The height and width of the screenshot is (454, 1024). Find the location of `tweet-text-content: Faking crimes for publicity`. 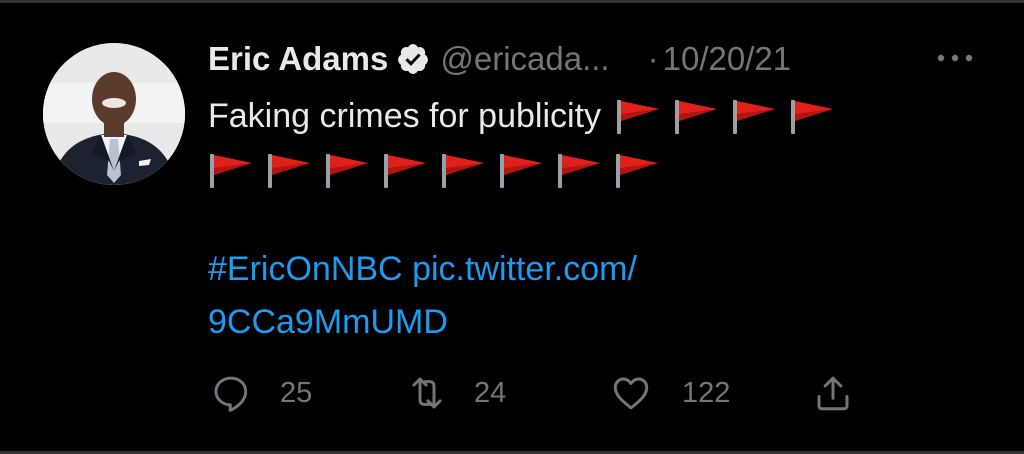

tweet-text-content: Faking crimes for publicity is located at coordinates (405, 116).